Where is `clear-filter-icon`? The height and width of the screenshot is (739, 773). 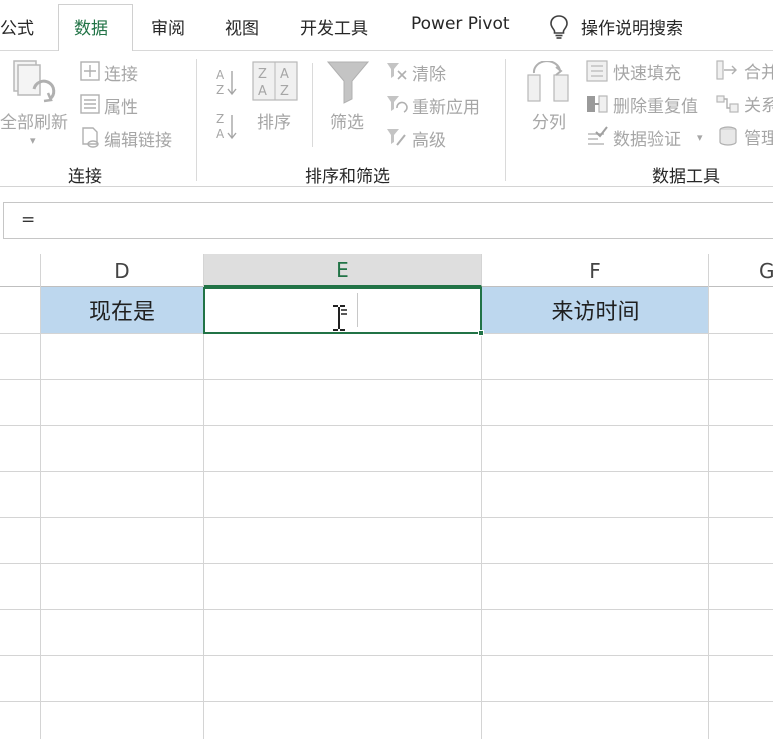 clear-filter-icon is located at coordinates (397, 71).